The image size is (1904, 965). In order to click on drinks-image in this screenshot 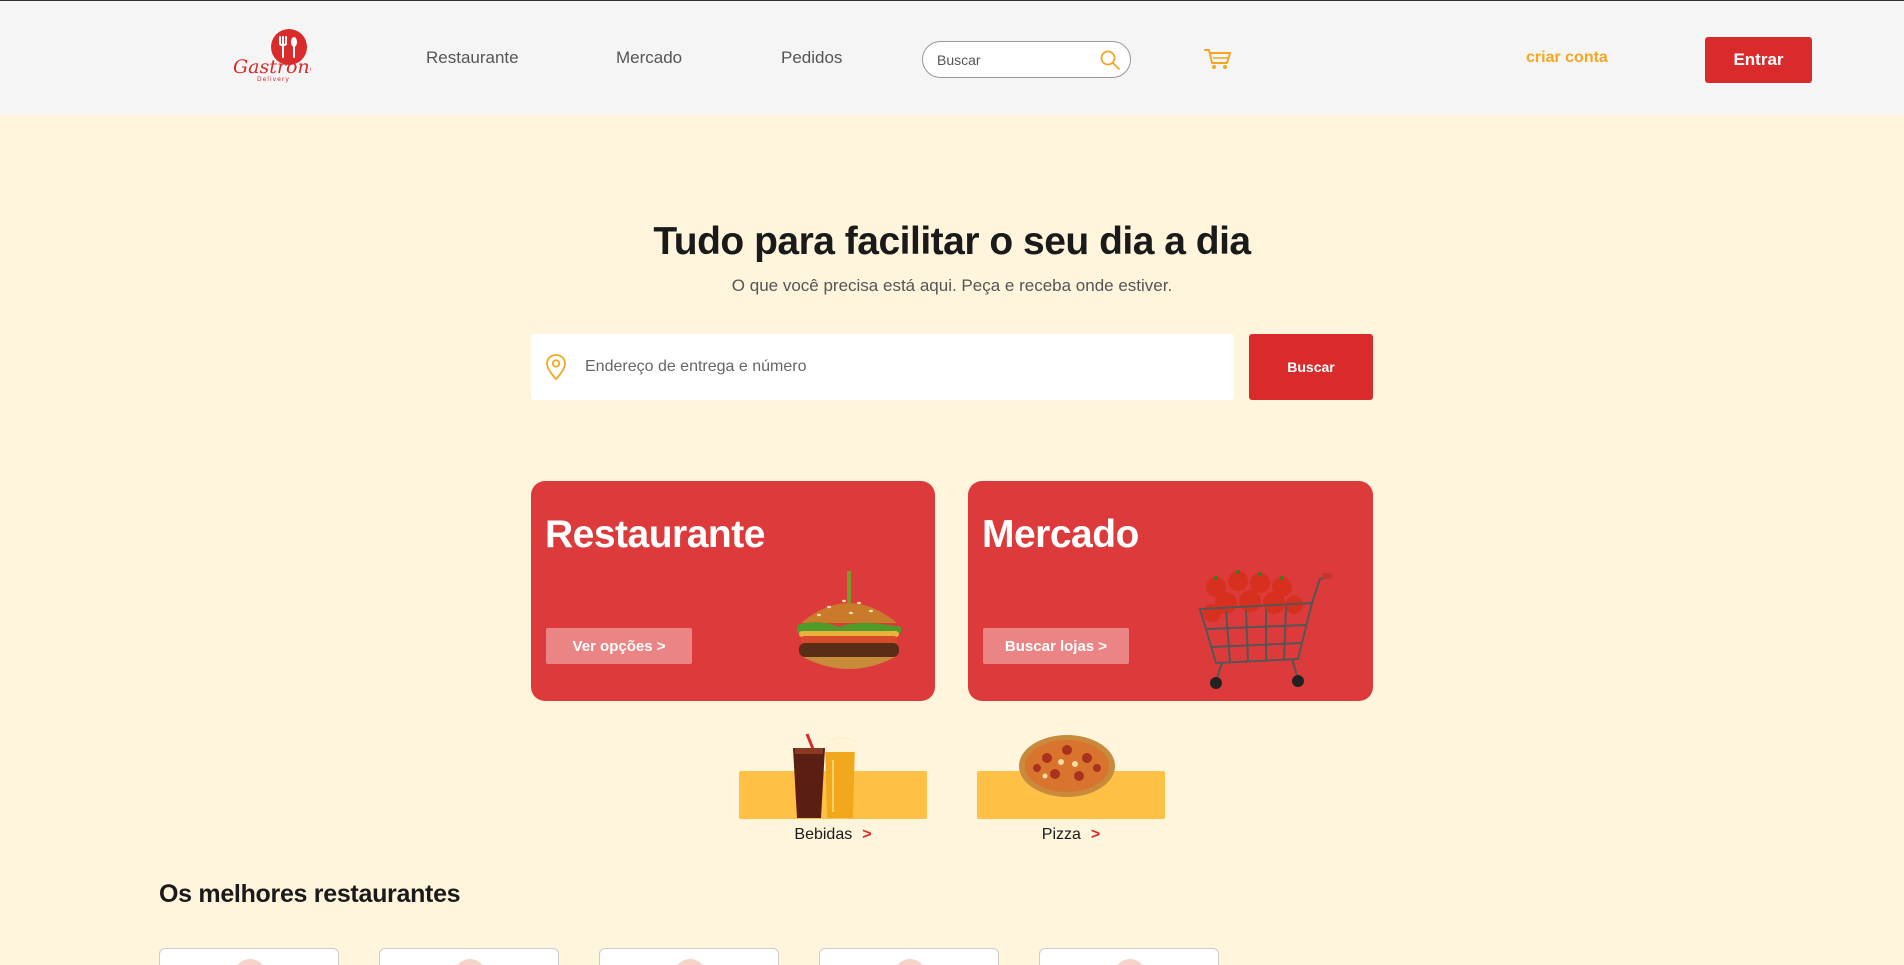, I will do `click(834, 775)`.